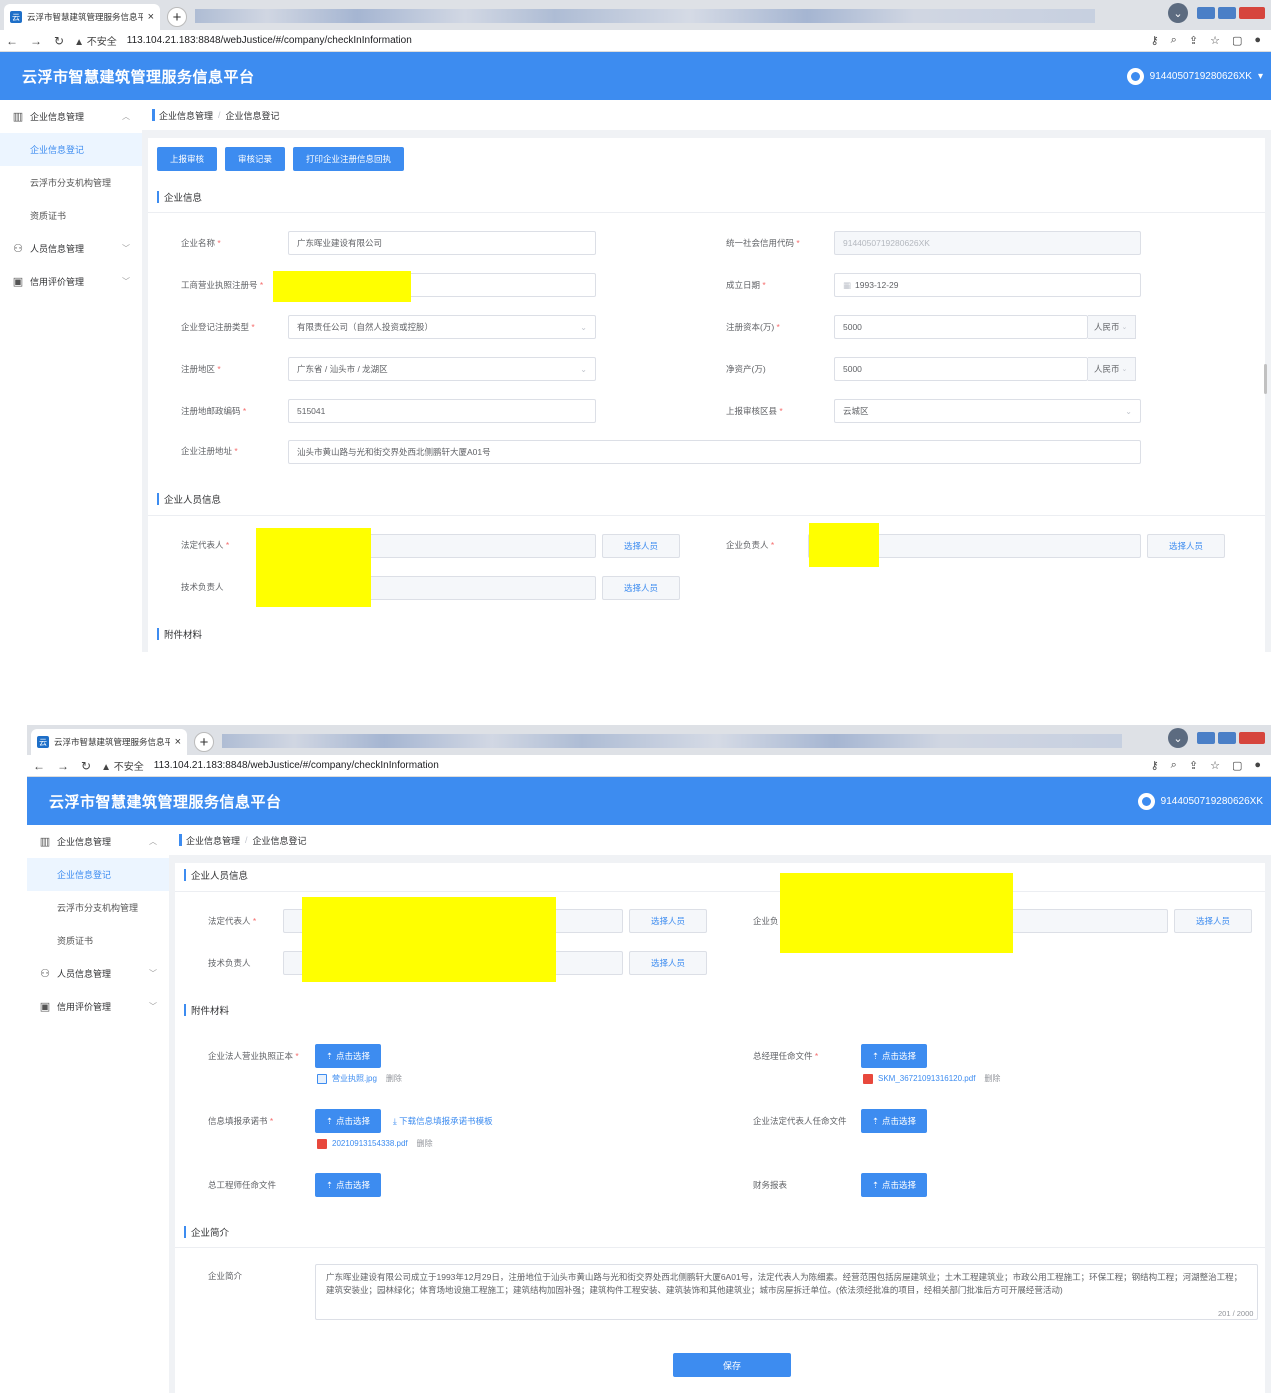  Describe the element at coordinates (1112, 327) in the screenshot. I see `capital-currency-select: 人民币 ⌄` at that location.